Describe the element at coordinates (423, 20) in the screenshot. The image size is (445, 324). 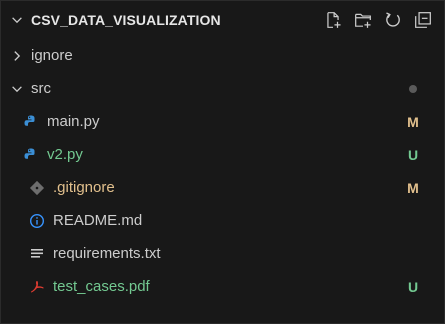
I see `collapse-all-icon` at that location.